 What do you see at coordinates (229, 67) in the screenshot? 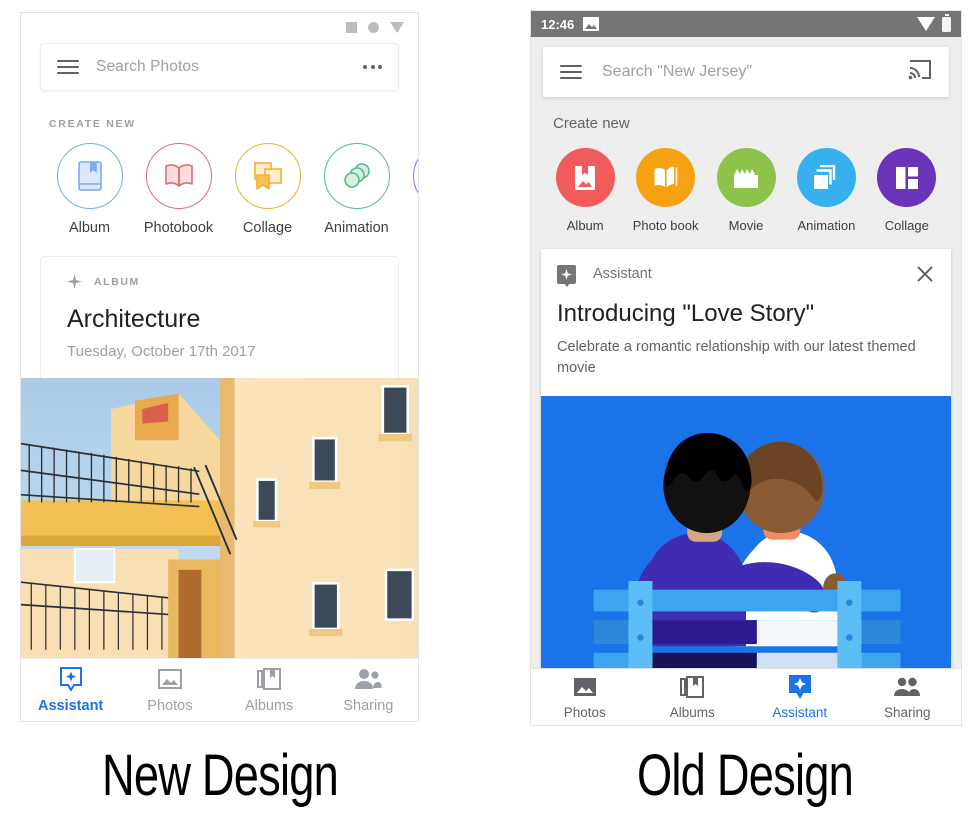
I see `search-input: Search Photos` at bounding box center [229, 67].